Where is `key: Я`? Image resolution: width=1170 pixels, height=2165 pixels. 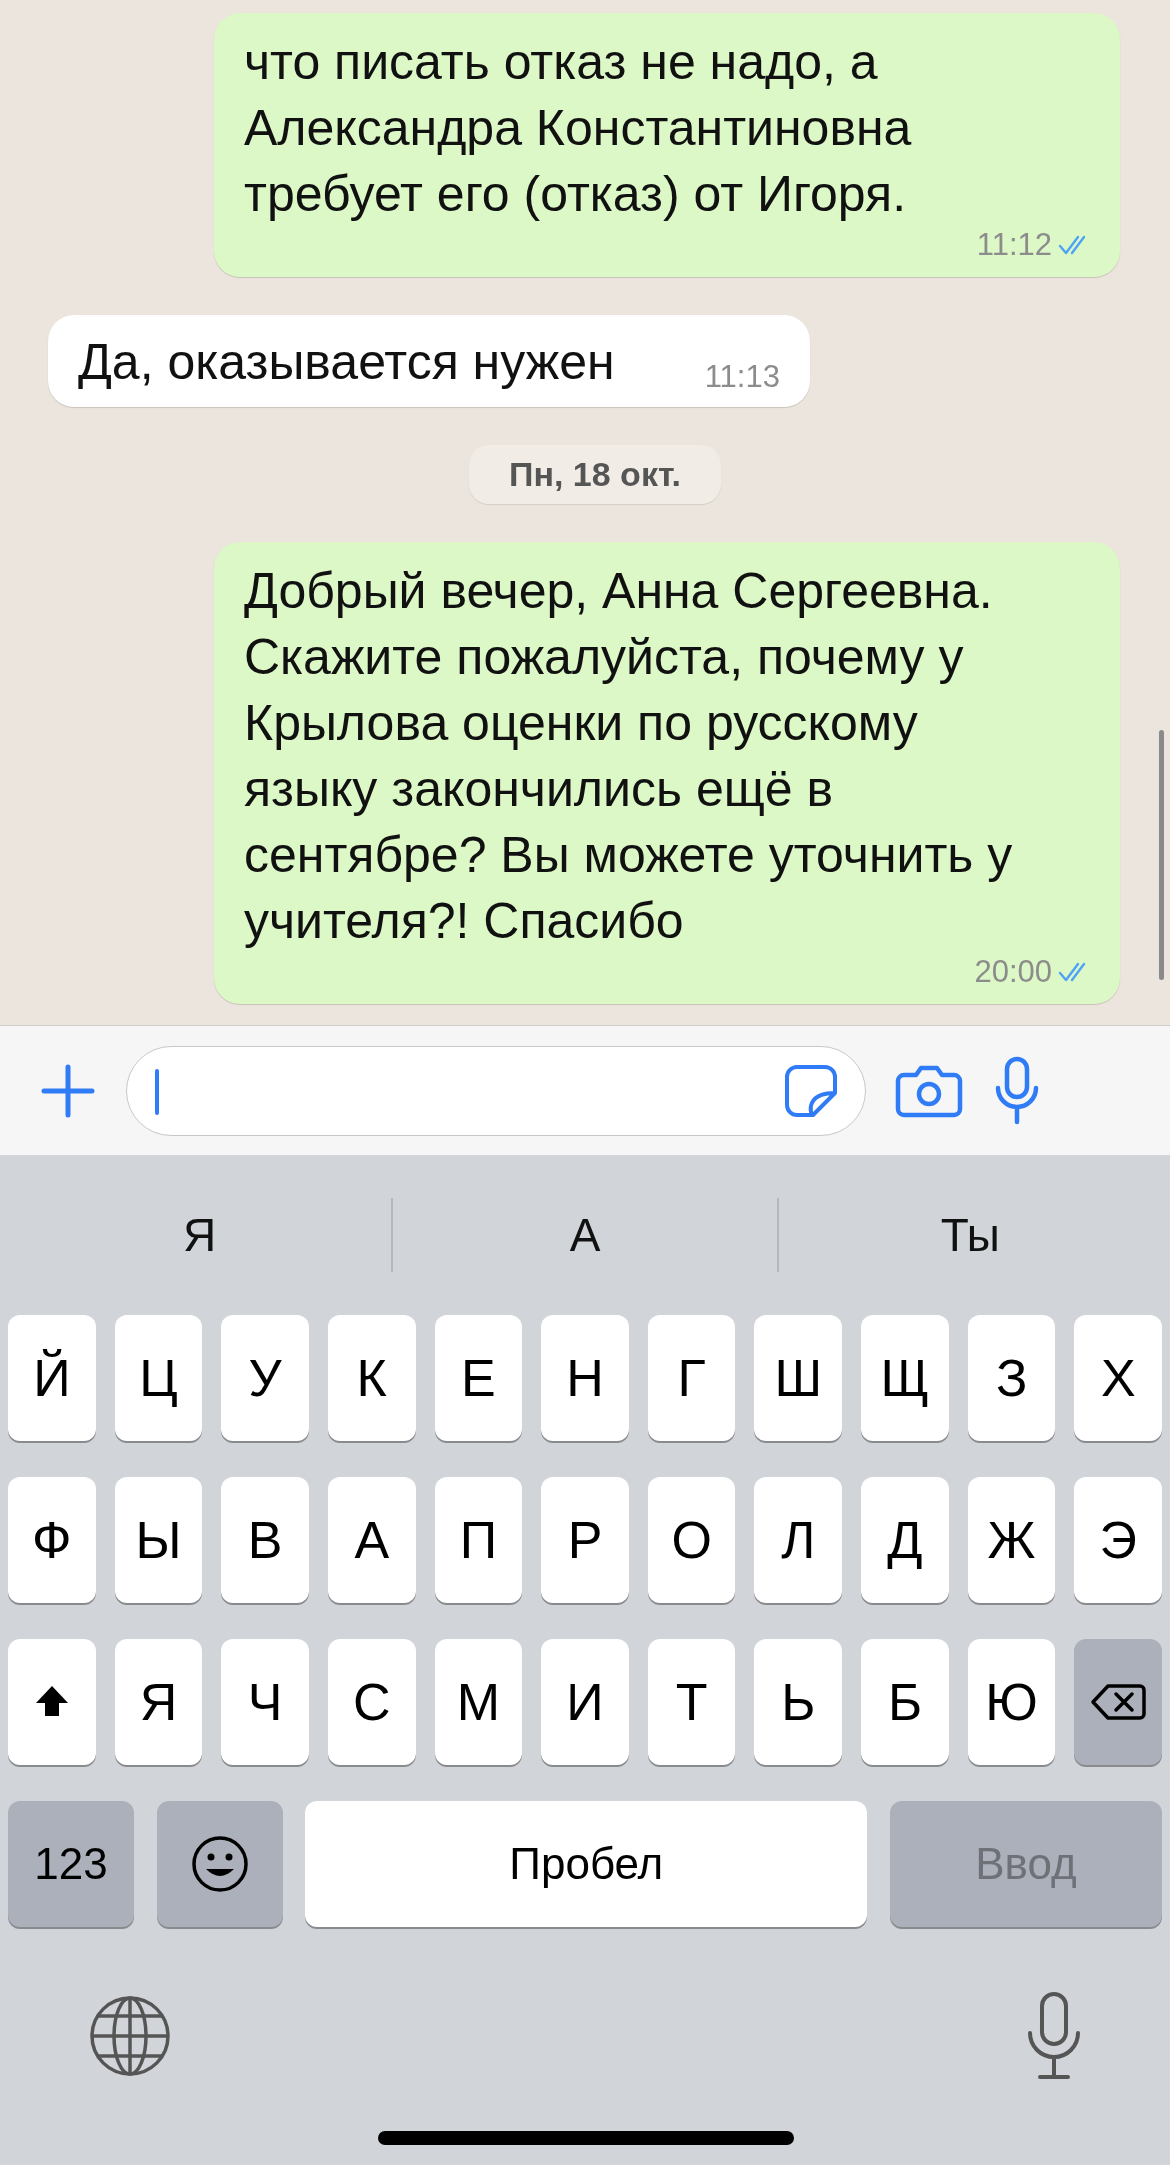 key: Я is located at coordinates (158, 1702).